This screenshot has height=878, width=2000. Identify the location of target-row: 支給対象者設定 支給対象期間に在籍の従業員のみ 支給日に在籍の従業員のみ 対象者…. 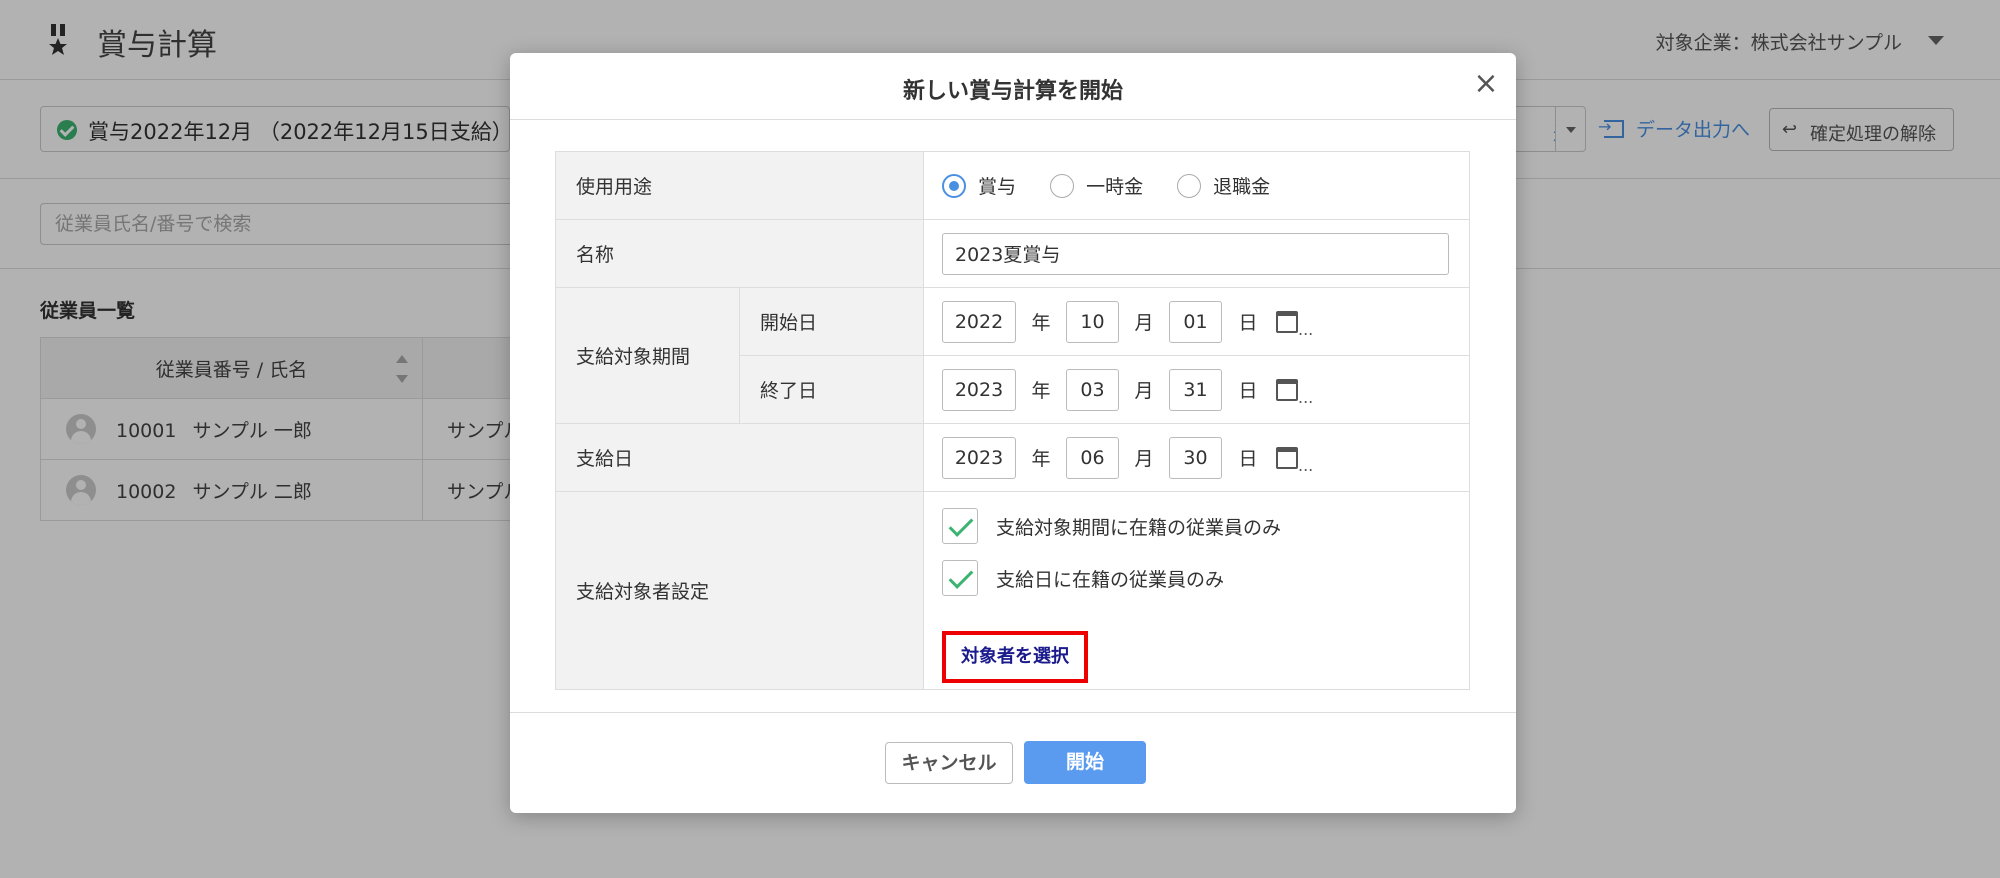
(1012, 590).